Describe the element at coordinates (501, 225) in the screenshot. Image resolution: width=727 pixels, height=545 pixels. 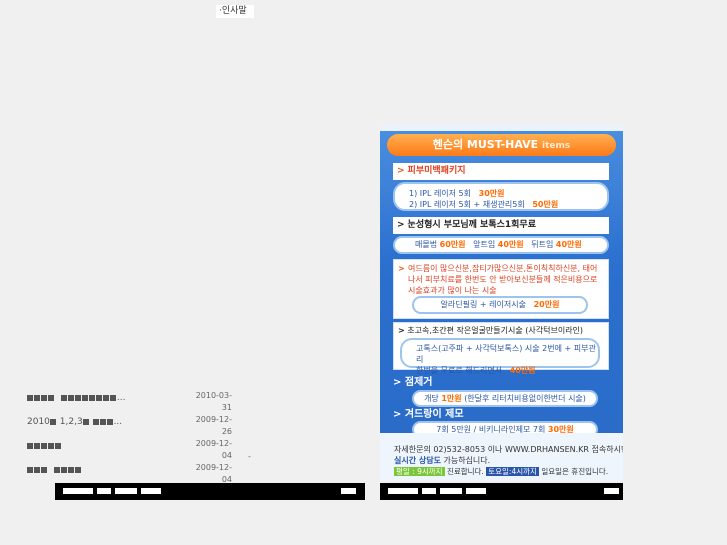
I see `section-eye-surgery-header: > 눈성형시 부모님께 보톡스1회무료` at that location.